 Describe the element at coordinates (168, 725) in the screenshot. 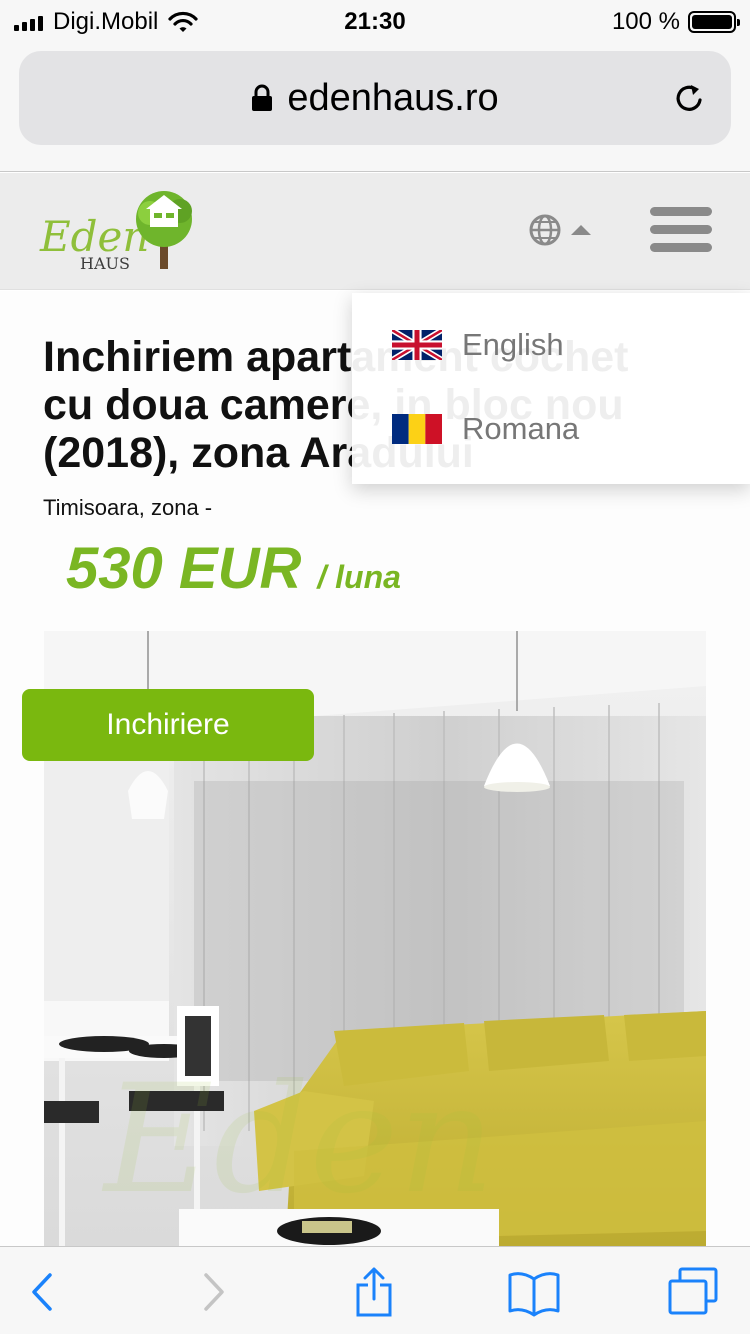

I see `rental-type-badge: Inchiriere` at that location.